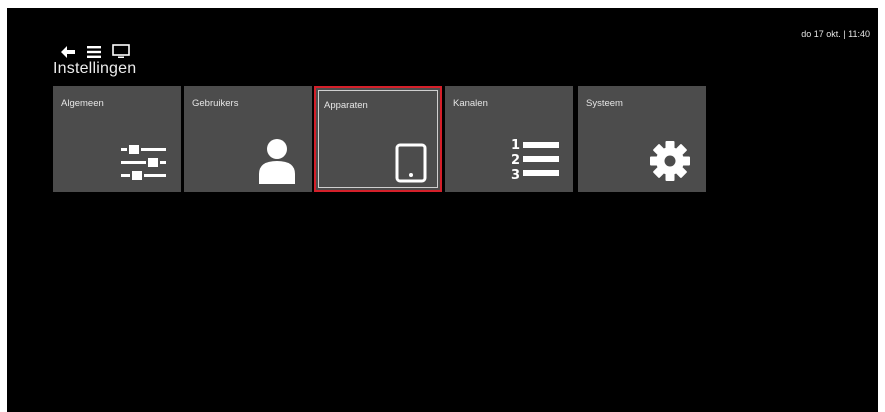 The height and width of the screenshot is (412, 885). What do you see at coordinates (82, 103) in the screenshot?
I see `tile-label: Algemeen` at bounding box center [82, 103].